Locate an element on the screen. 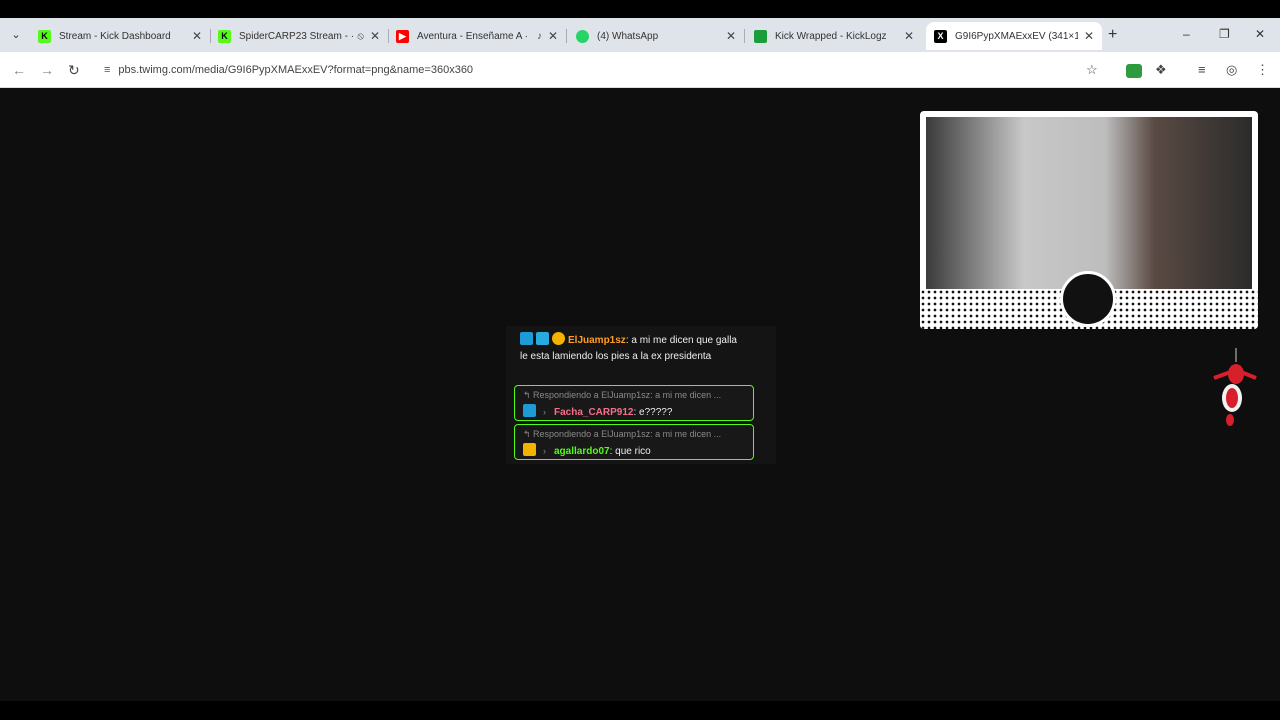 This screenshot has width=1280, height=720. forward-icon: → is located at coordinates (47, 70).